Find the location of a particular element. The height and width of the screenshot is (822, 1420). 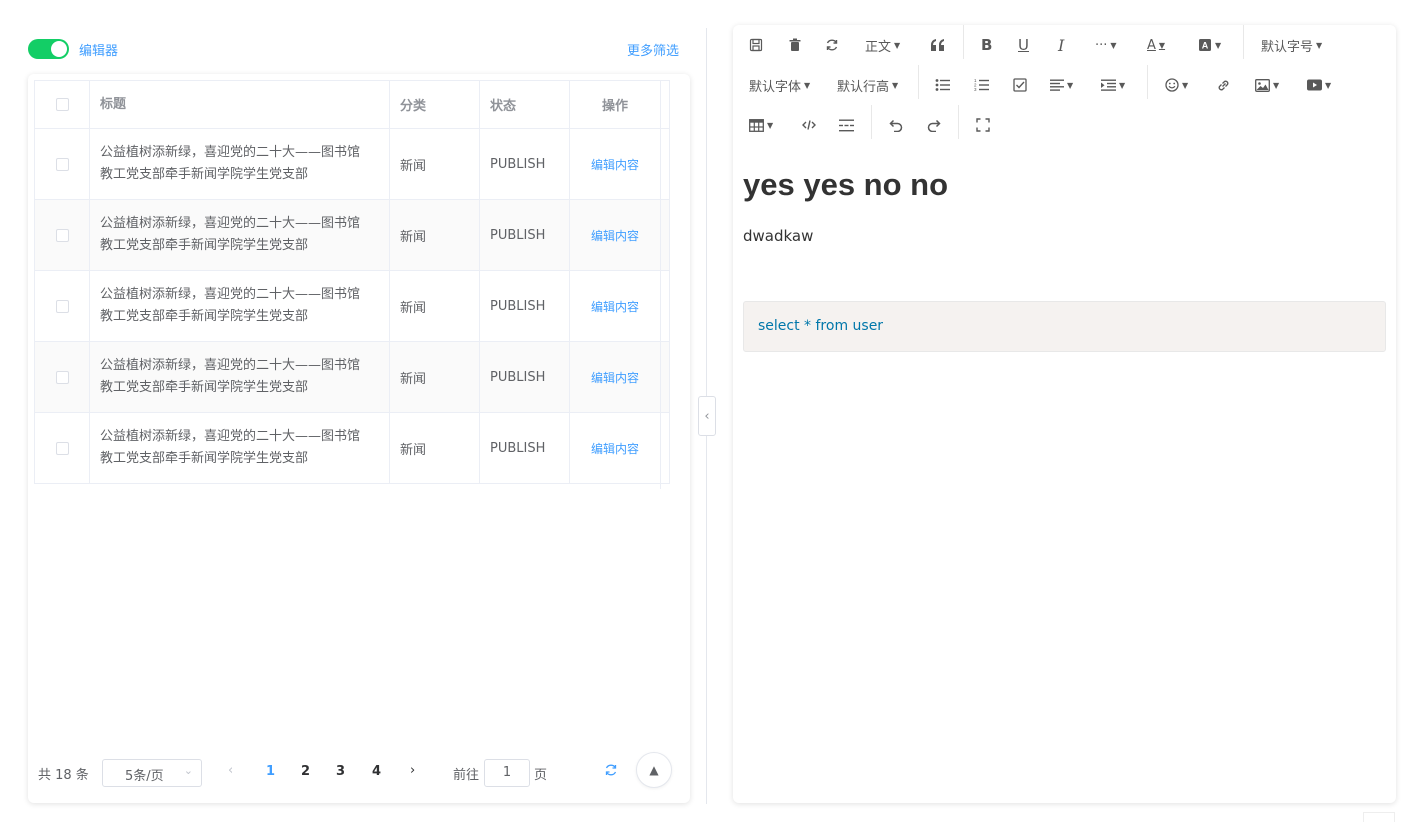

link-icon is located at coordinates (1223, 85).